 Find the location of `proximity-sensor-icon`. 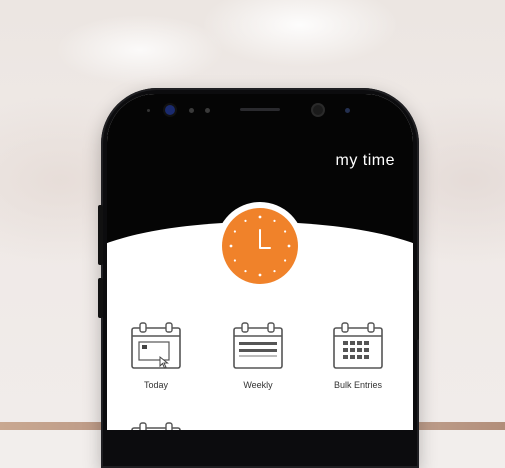

proximity-sensor-icon is located at coordinates (191, 110).